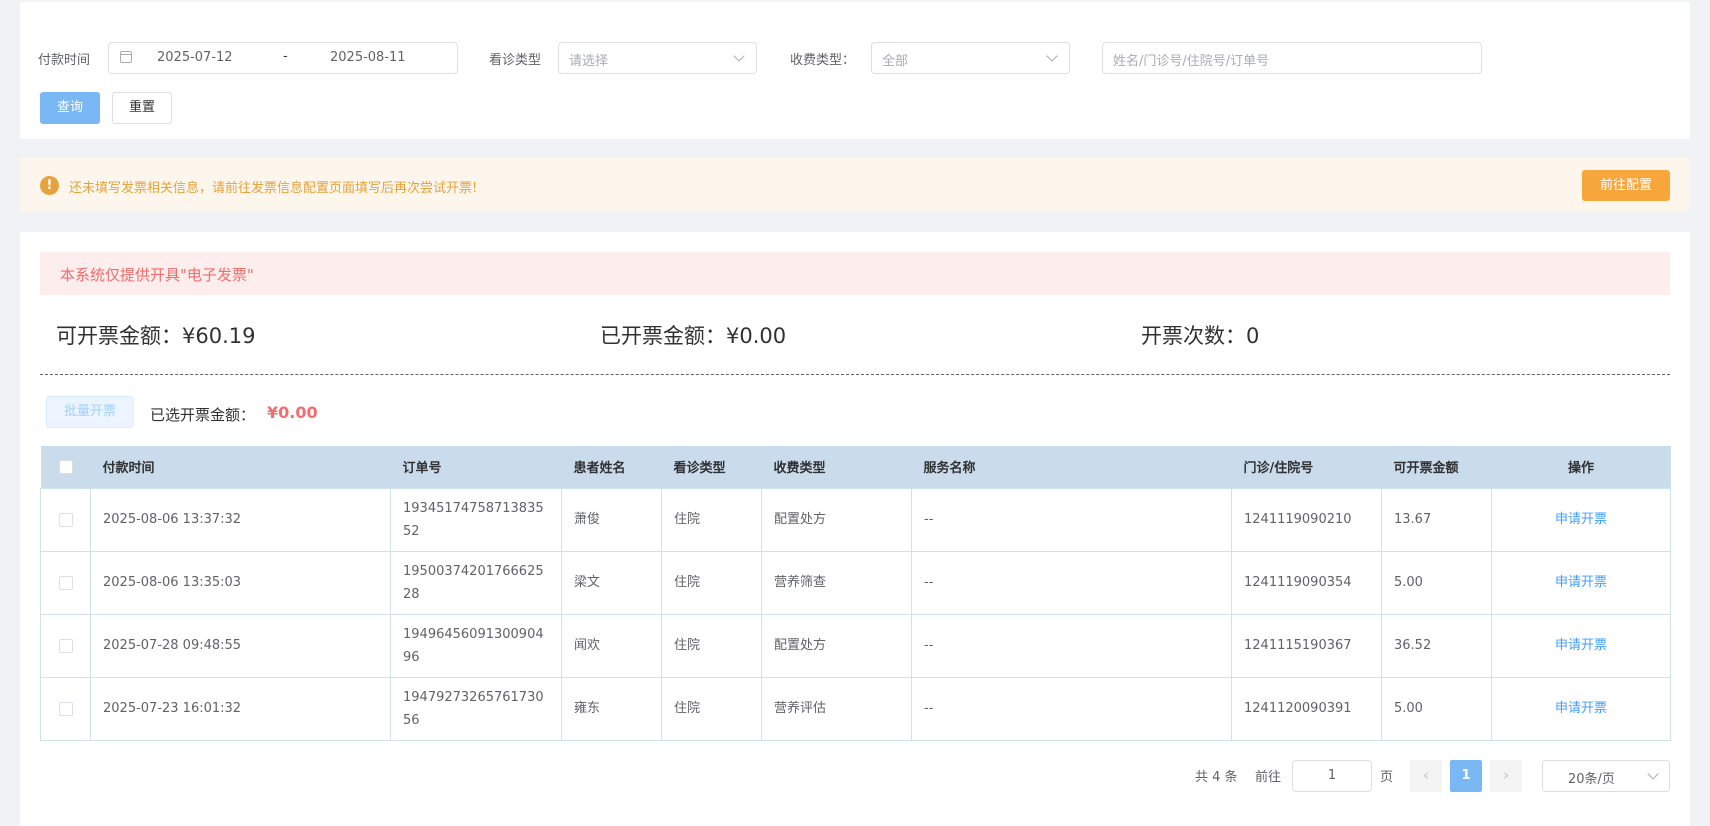 This screenshot has height=826, width=1710. Describe the element at coordinates (1436, 467) in the screenshot. I see `header-amount: 可开票金额` at that location.